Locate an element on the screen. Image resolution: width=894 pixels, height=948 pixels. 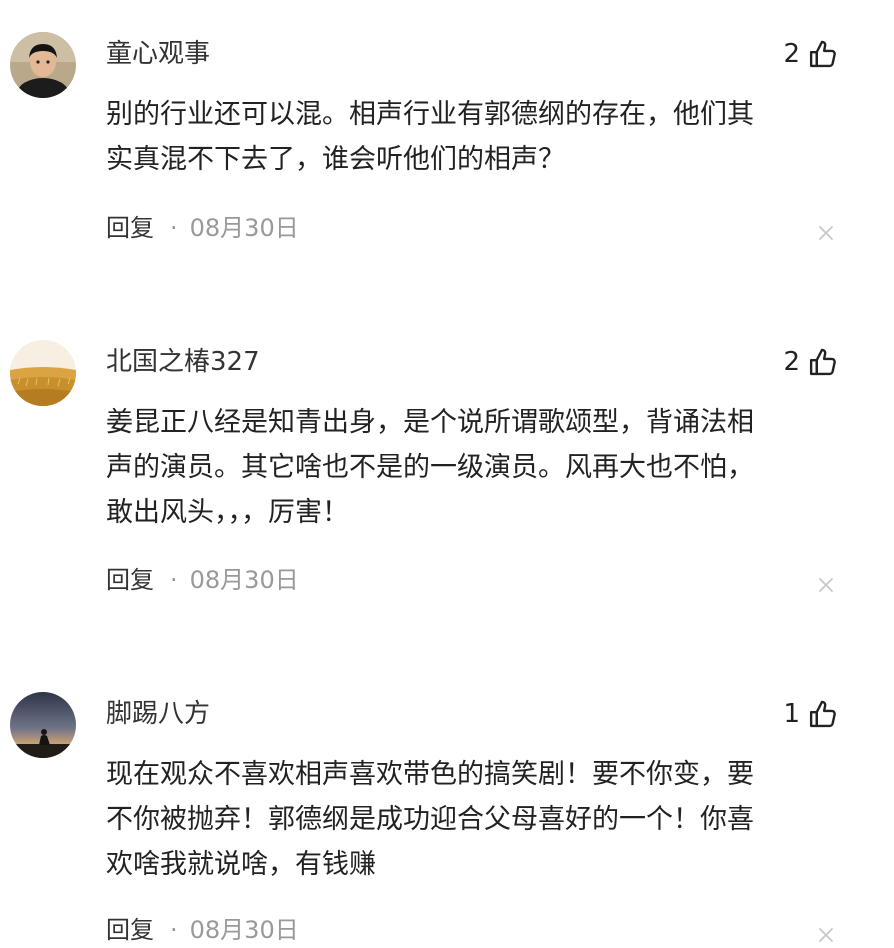
comment-text-line: 敢出风头，，，厉害！ is located at coordinates (227, 512).